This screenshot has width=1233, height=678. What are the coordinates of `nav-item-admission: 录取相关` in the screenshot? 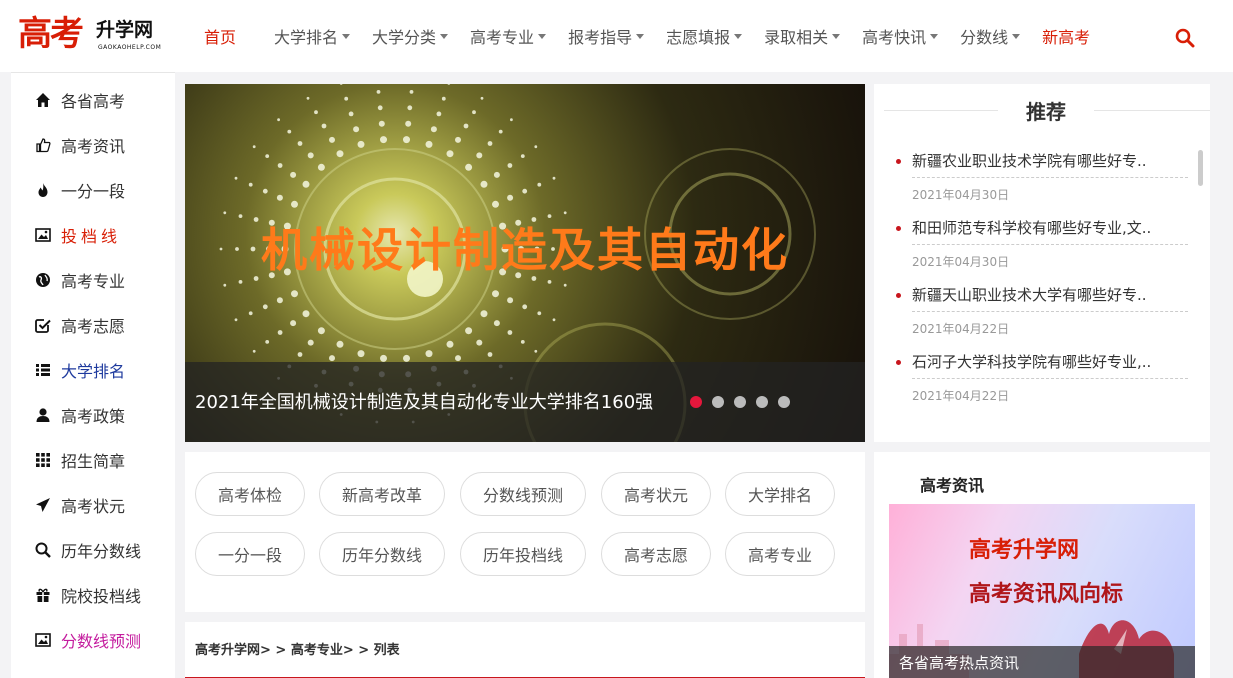 It's located at (802, 36).